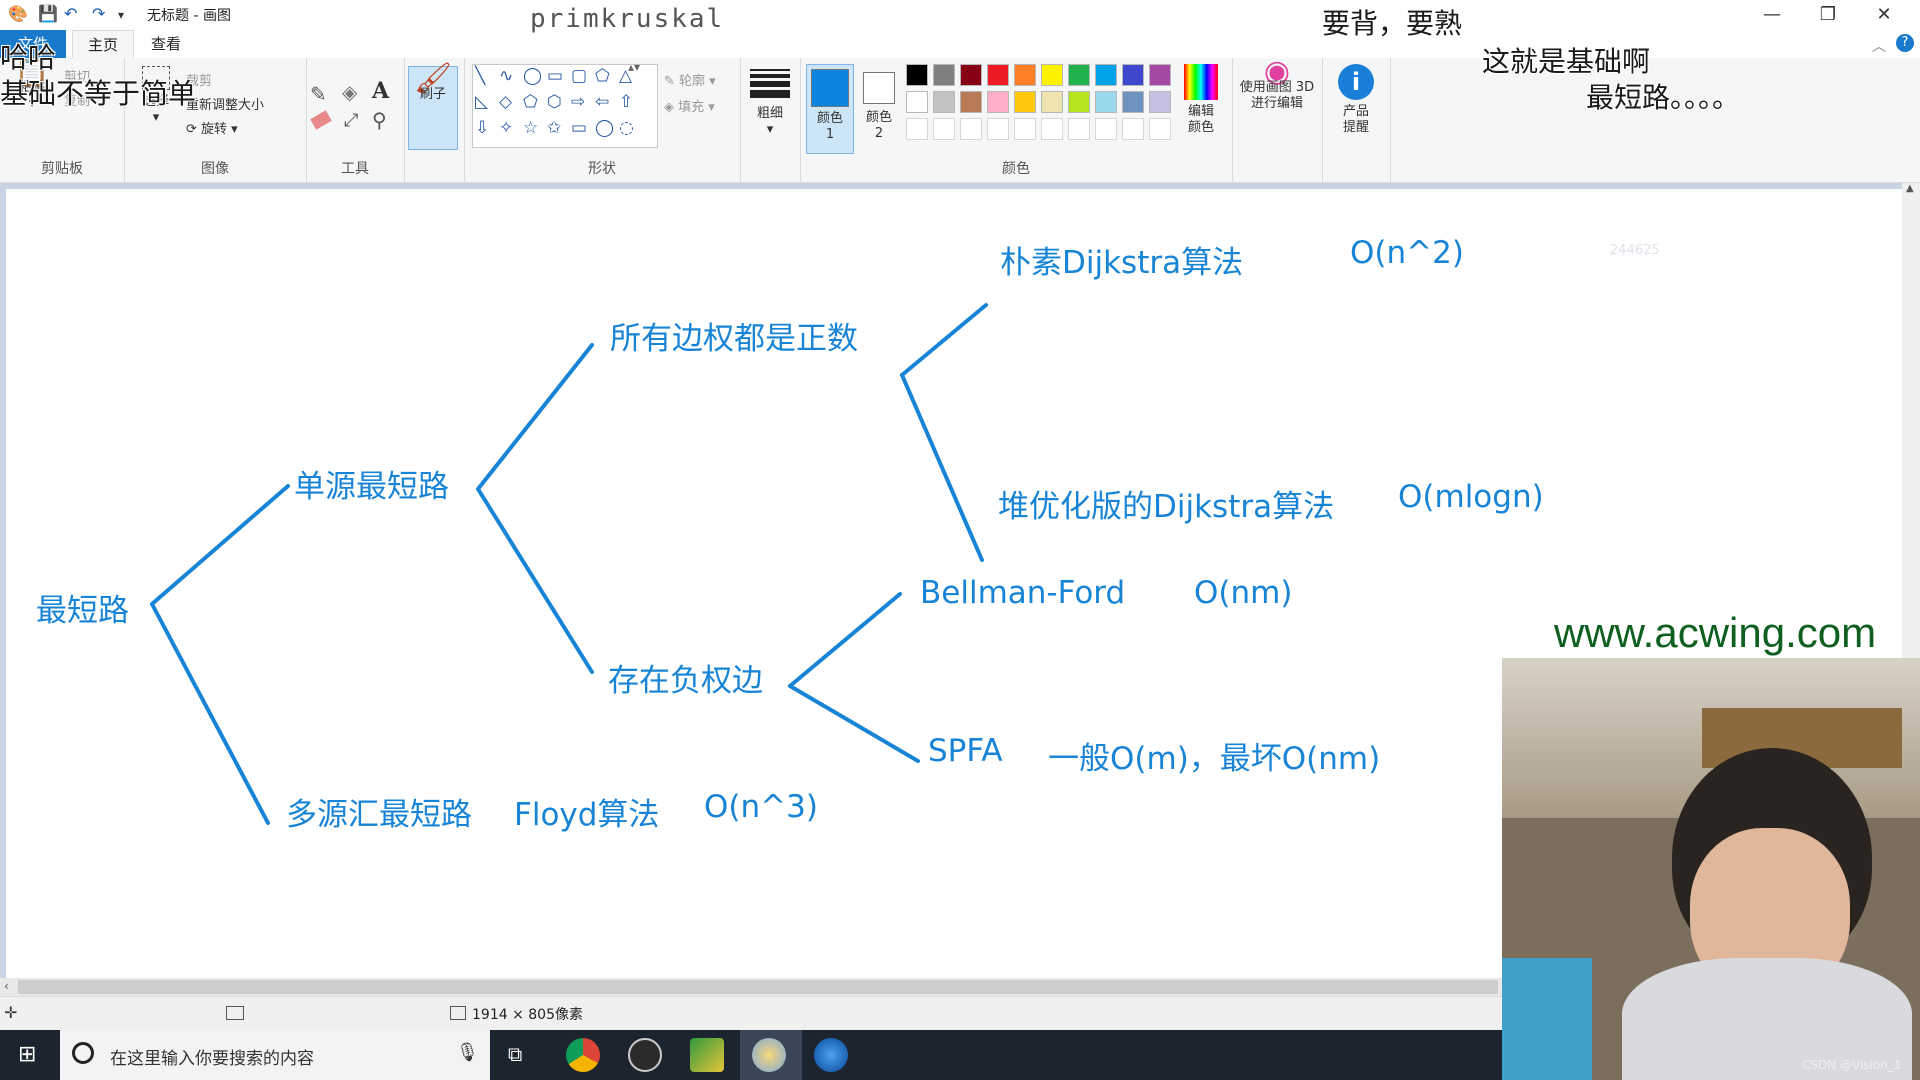 This screenshot has width=1920, height=1080. Describe the element at coordinates (506, 128) in the screenshot. I see `four-point-star-shape-icon: ✧` at that location.